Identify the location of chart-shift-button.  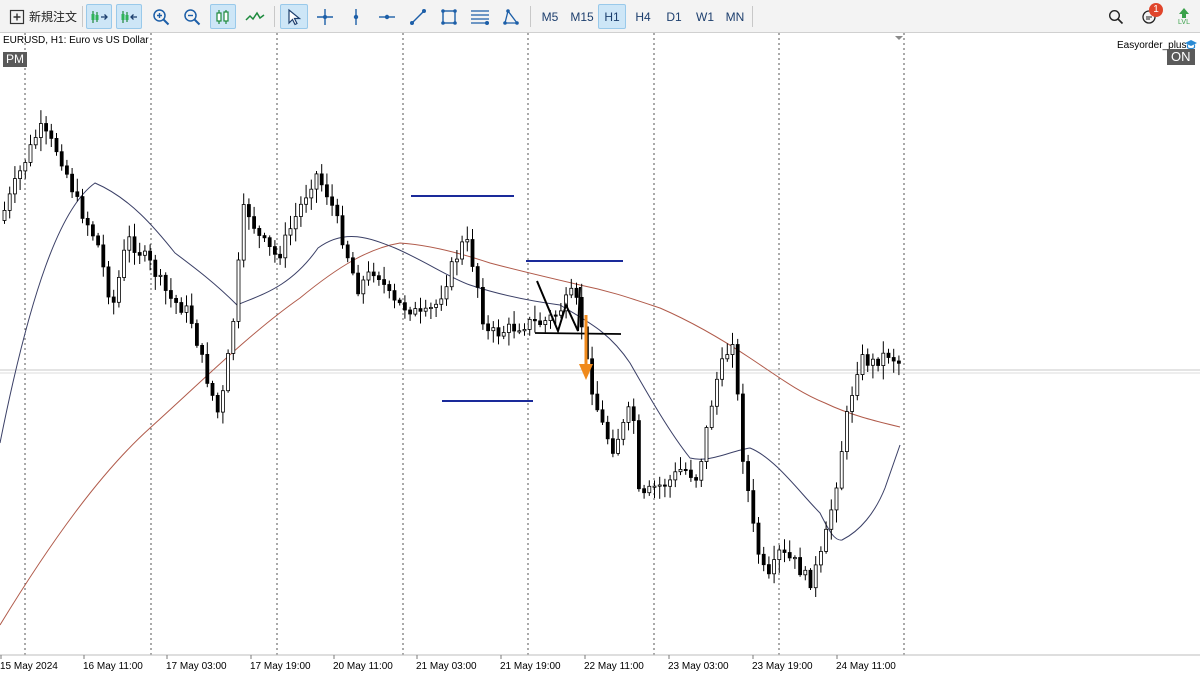
(129, 16).